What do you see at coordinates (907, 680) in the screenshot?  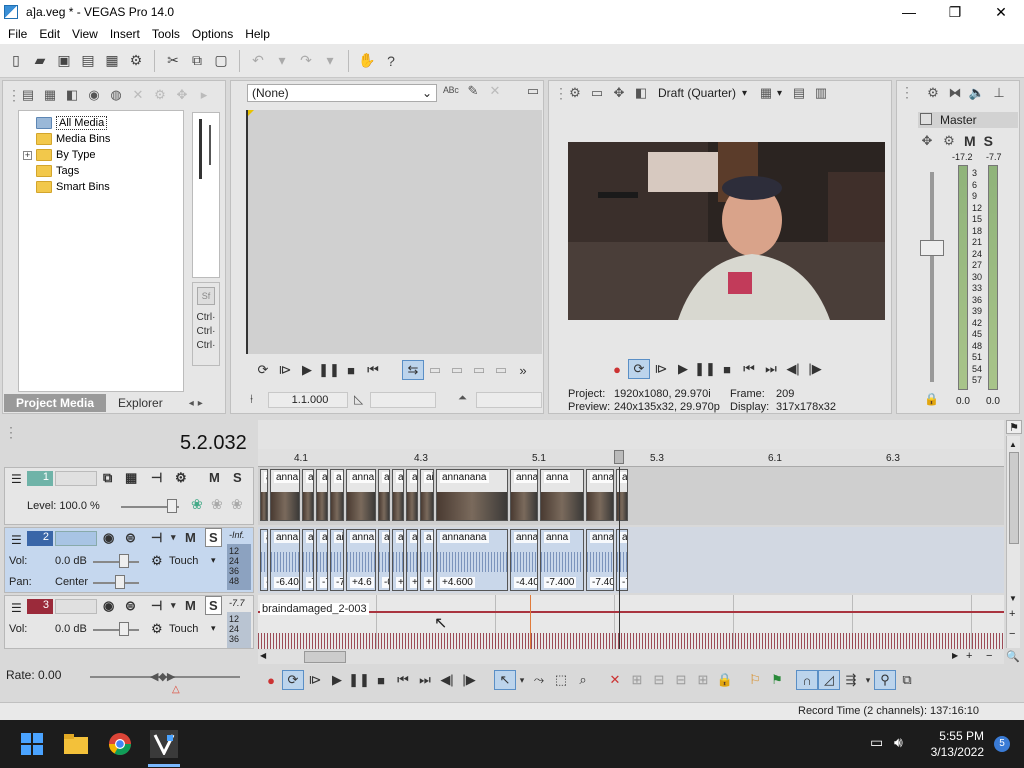 I see `ignore-grouping-icon: ⧉` at bounding box center [907, 680].